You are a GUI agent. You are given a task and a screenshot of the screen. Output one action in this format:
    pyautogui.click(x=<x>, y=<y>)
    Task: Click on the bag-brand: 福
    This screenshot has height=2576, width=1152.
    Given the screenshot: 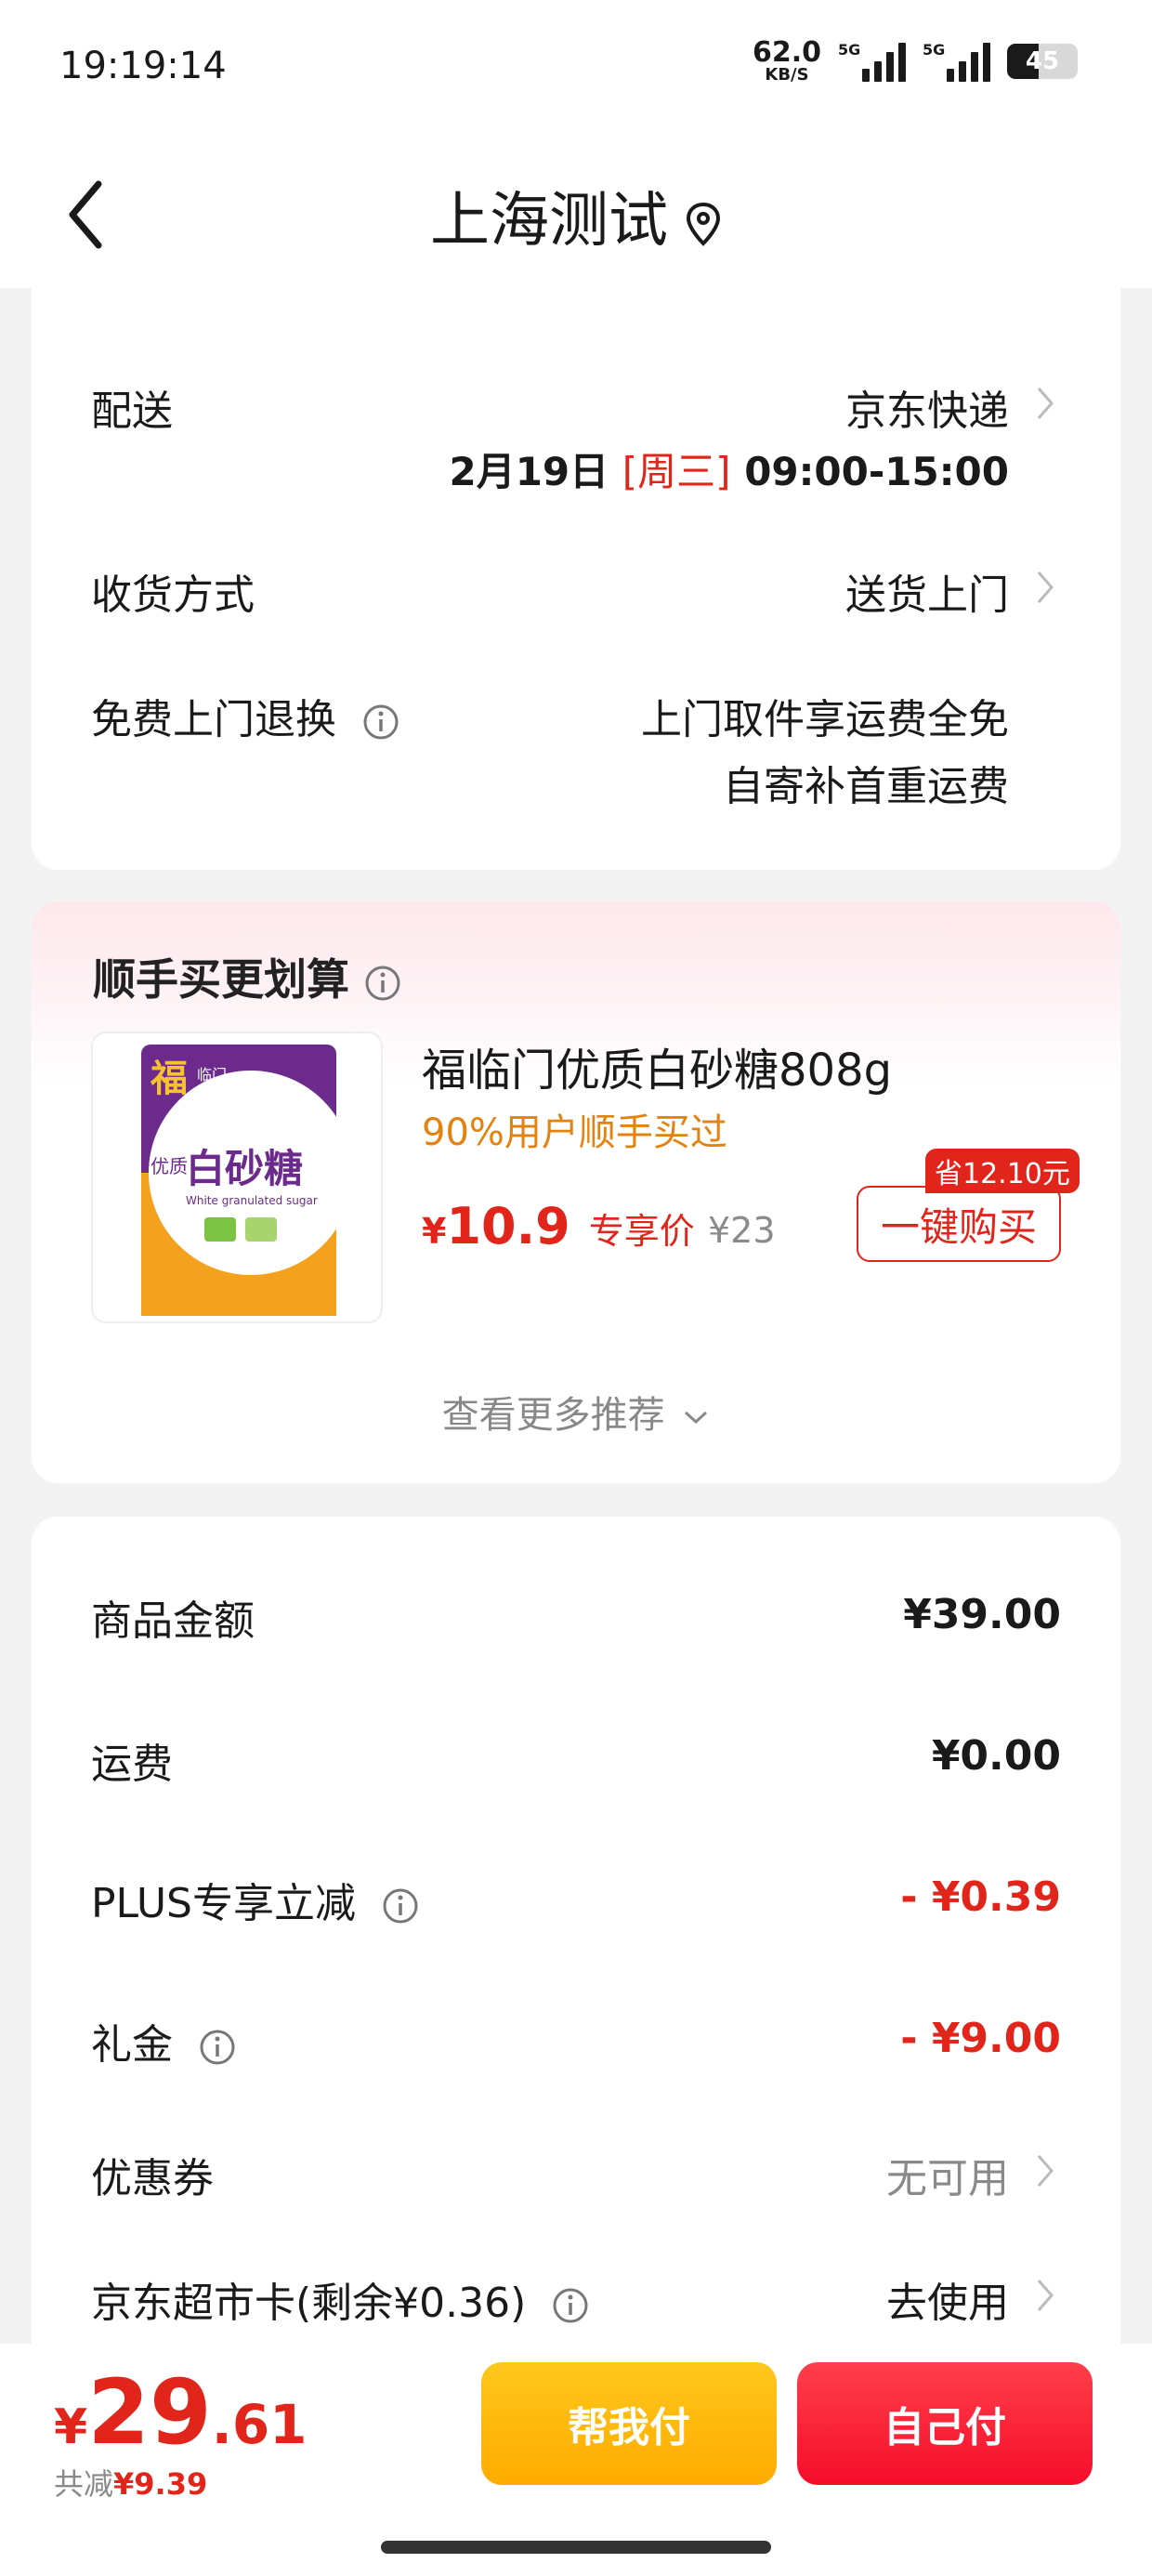 What is the action you would take?
    pyautogui.click(x=169, y=1079)
    